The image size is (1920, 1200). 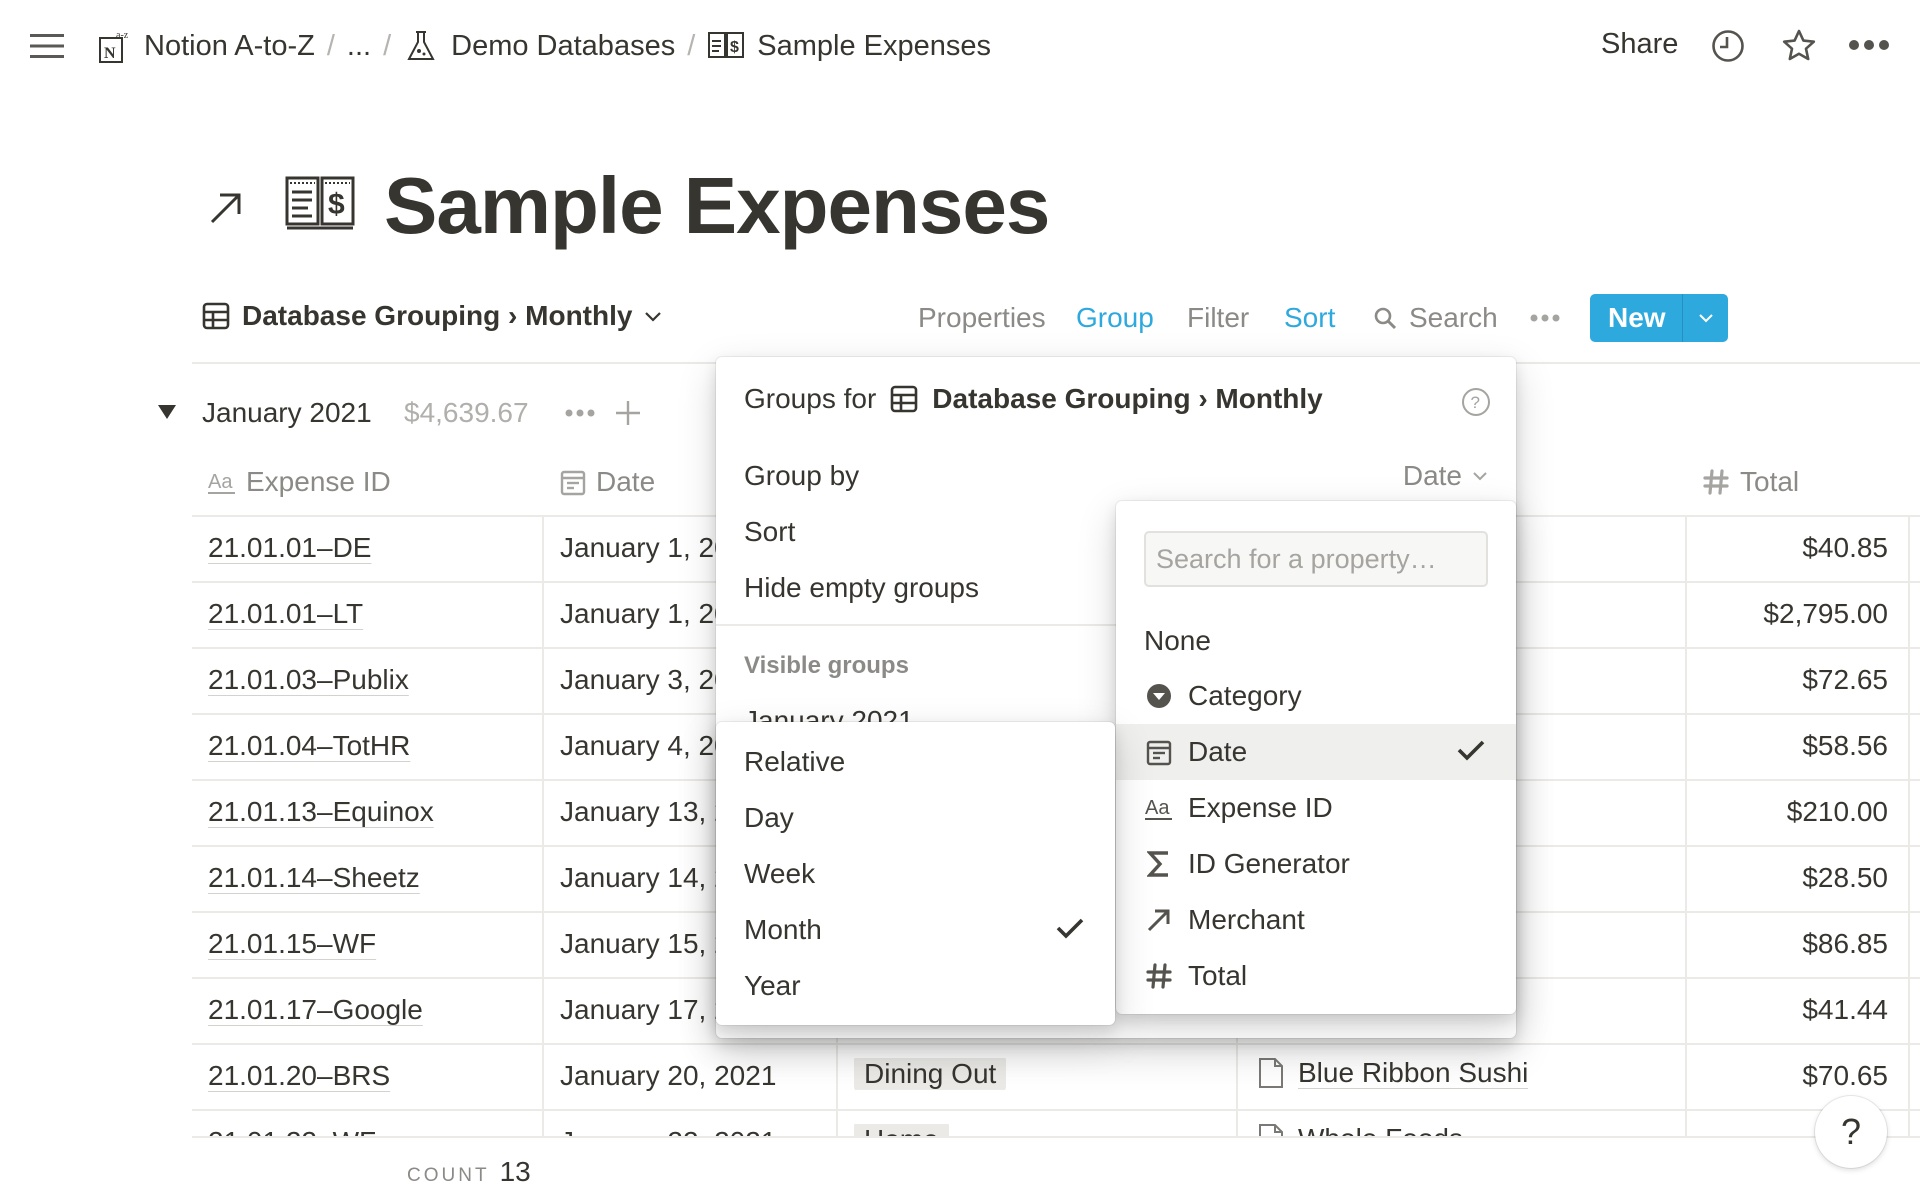 What do you see at coordinates (607, 482) in the screenshot?
I see `column-header-date: Date` at bounding box center [607, 482].